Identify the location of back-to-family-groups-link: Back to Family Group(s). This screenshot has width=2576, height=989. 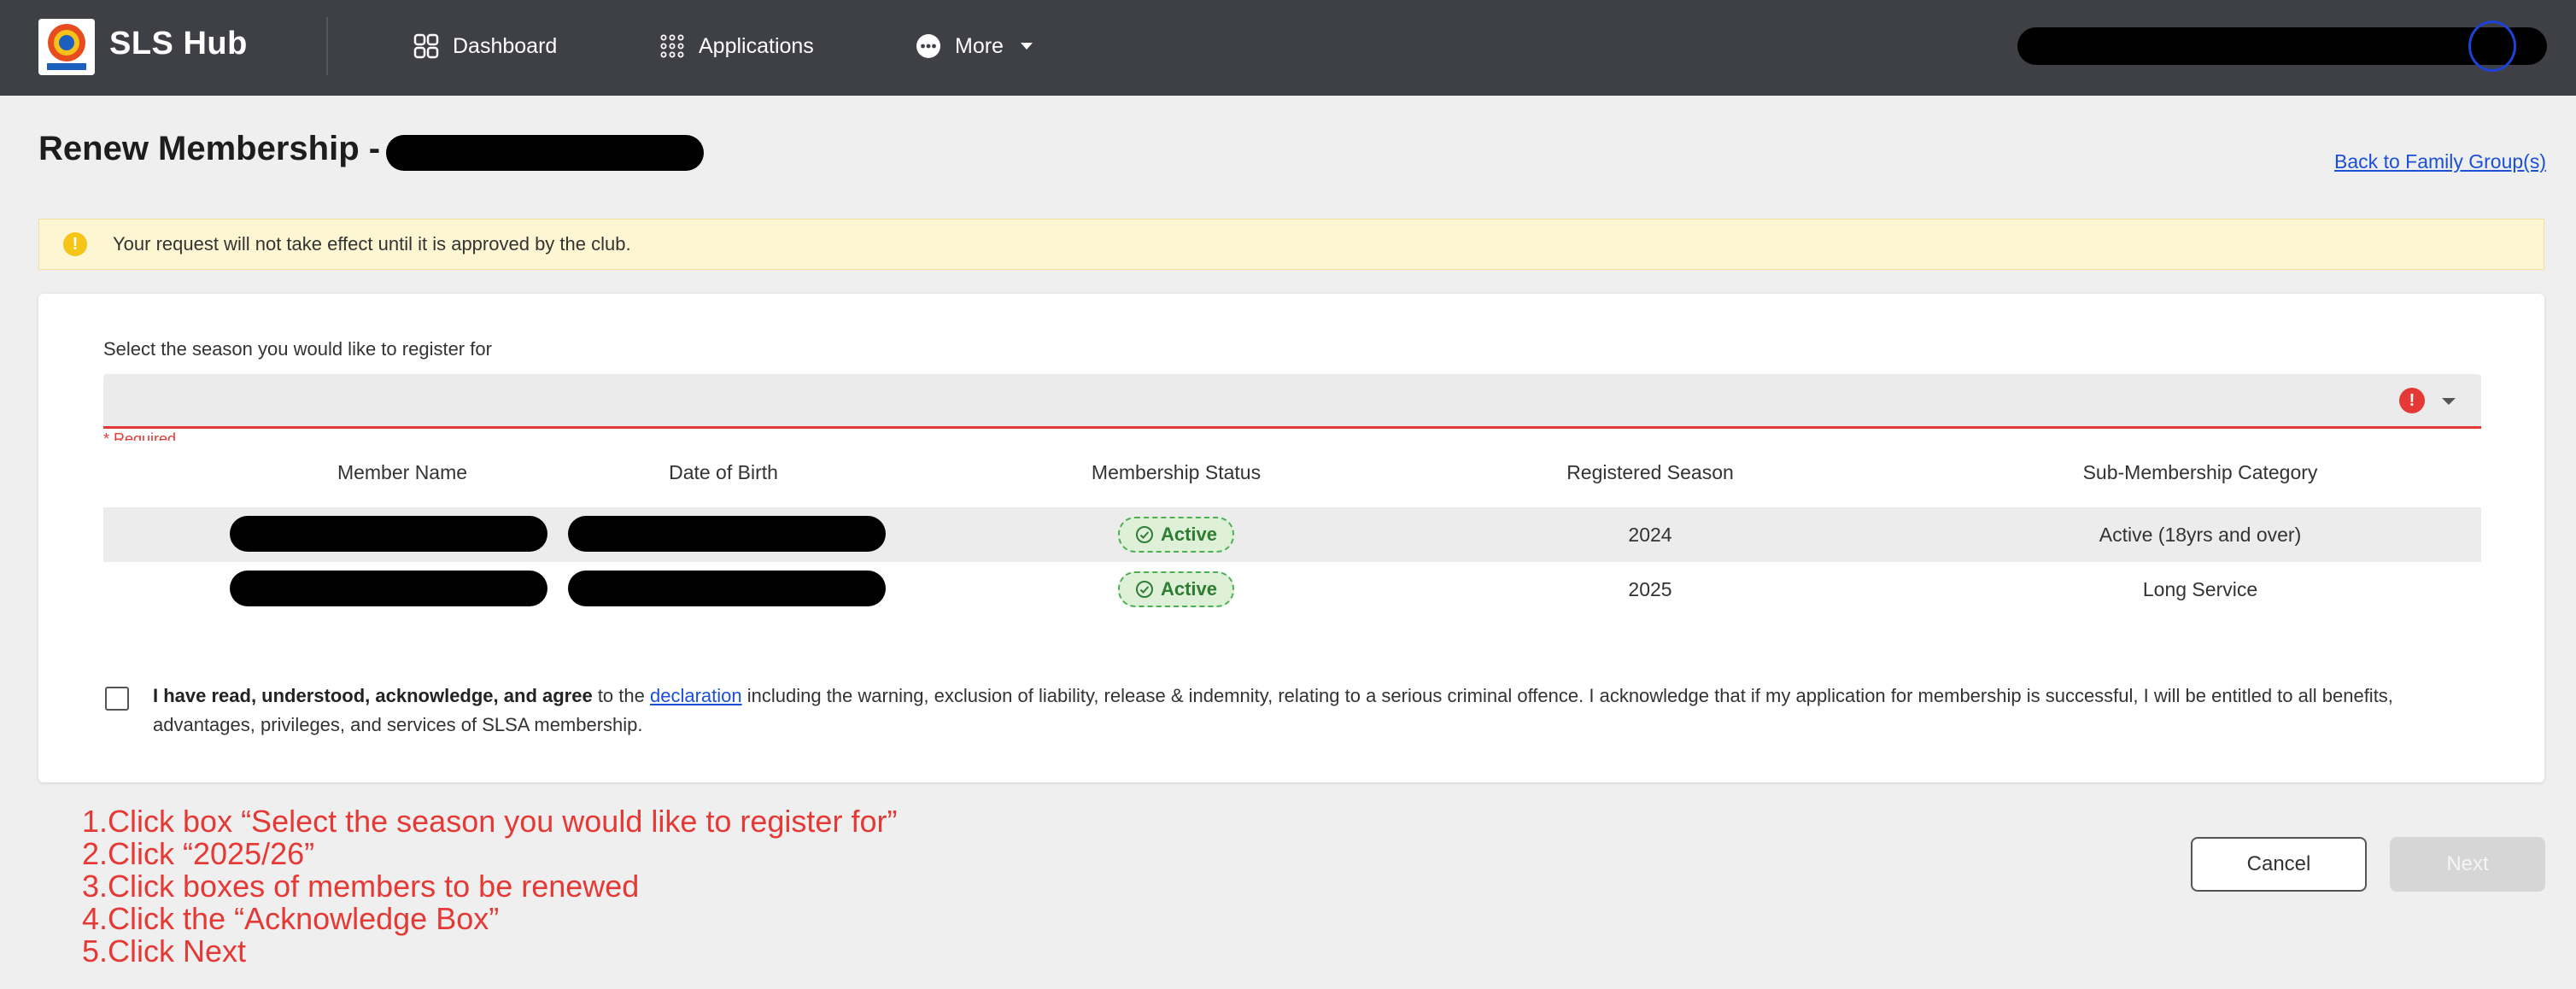
(2440, 161).